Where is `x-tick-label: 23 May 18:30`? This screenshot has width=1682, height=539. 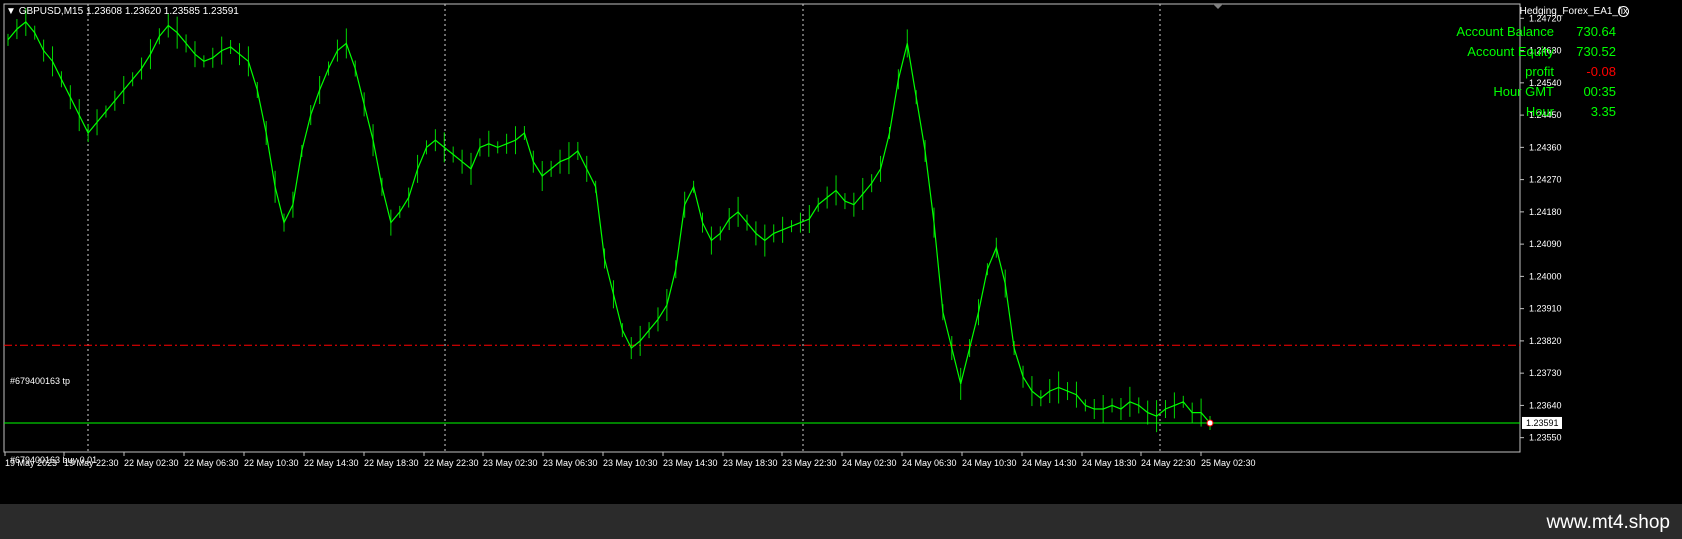 x-tick-label: 23 May 18:30 is located at coordinates (750, 463).